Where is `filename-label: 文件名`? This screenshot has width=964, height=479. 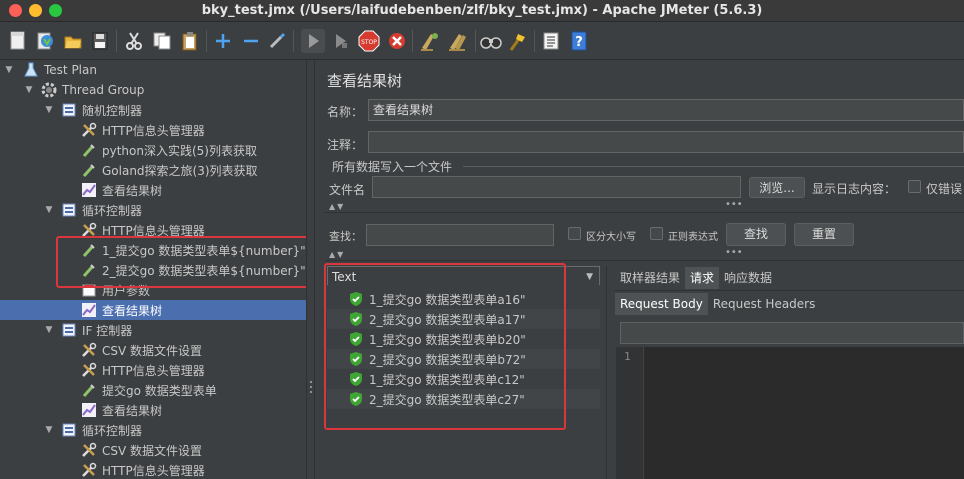
filename-label: 文件名 is located at coordinates (347, 190).